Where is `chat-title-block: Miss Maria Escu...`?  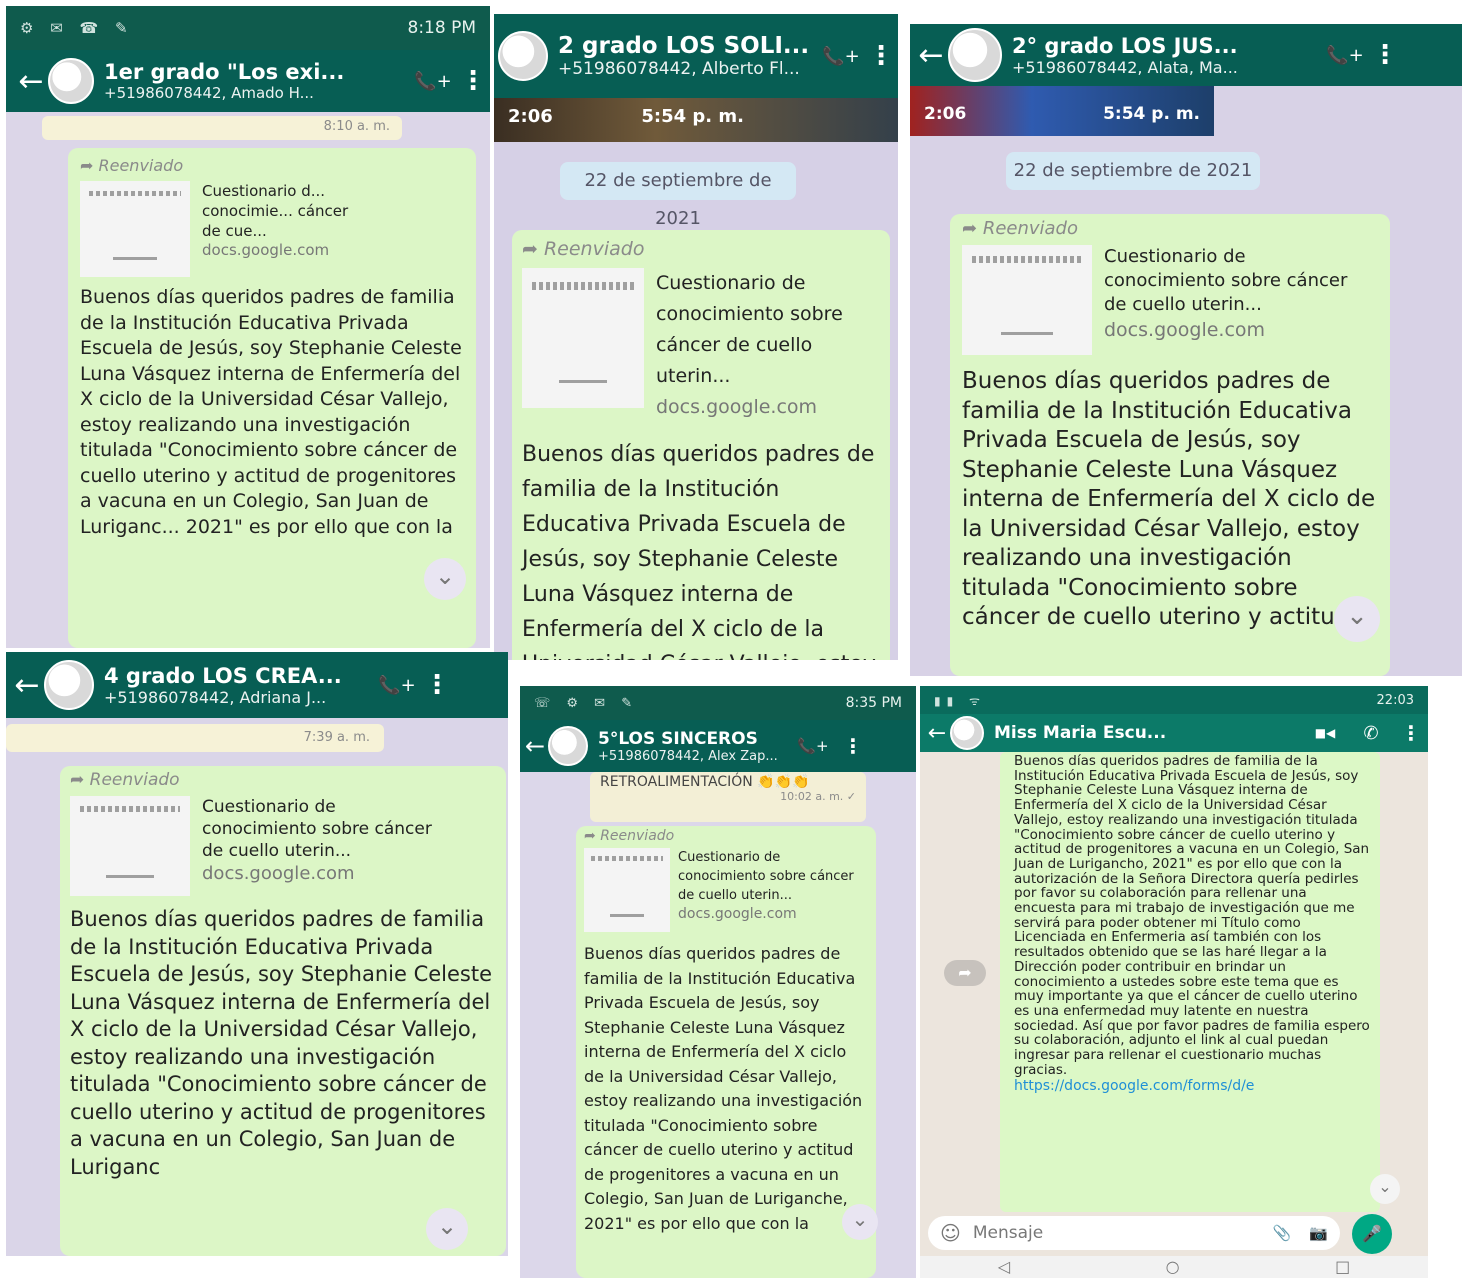 chat-title-block: Miss Maria Escu... is located at coordinates (1148, 733).